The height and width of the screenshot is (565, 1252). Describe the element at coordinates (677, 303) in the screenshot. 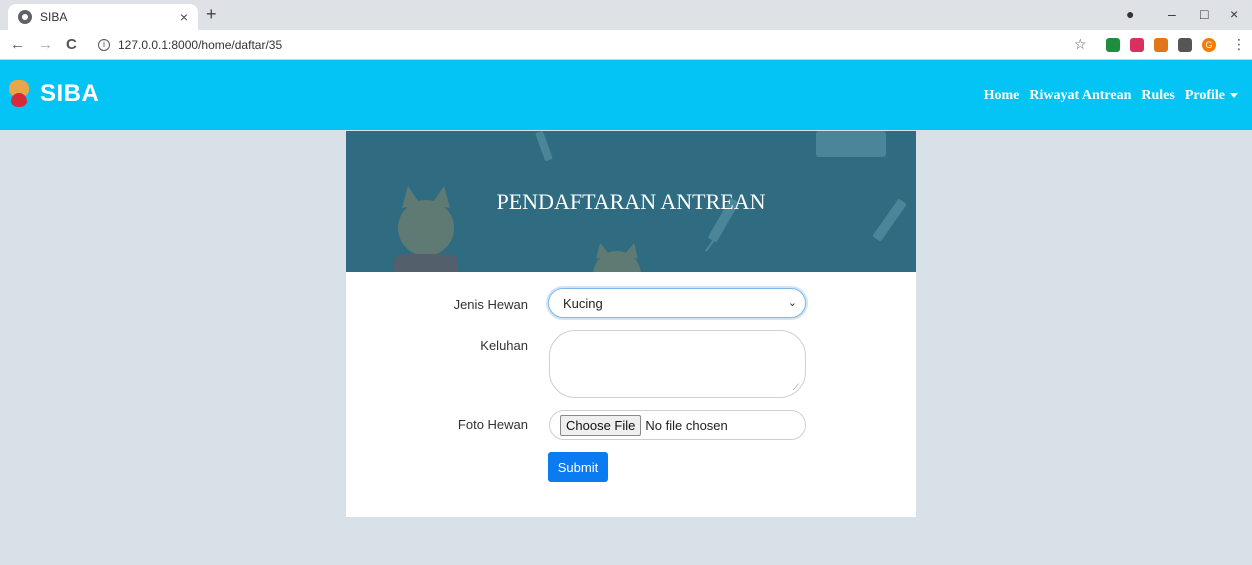

I see `jenis-hewan-select: Kucing ⌄` at that location.